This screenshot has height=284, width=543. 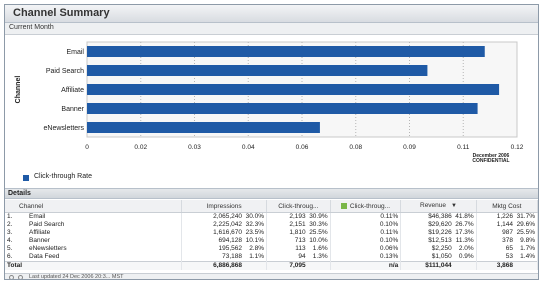 What do you see at coordinates (454, 206) in the screenshot?
I see `sort-desc-icon: ▼` at bounding box center [454, 206].